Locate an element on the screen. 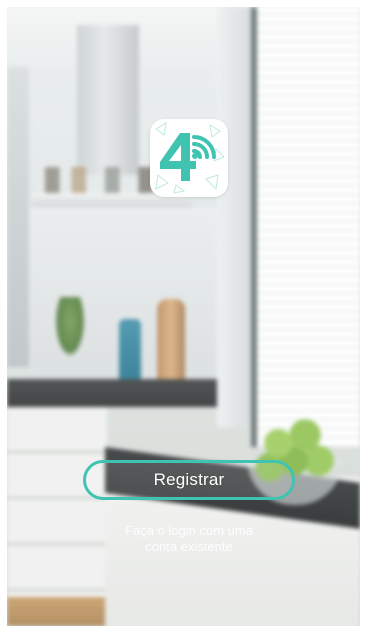 The width and height of the screenshot is (367, 633). app-logo-icon is located at coordinates (189, 158).